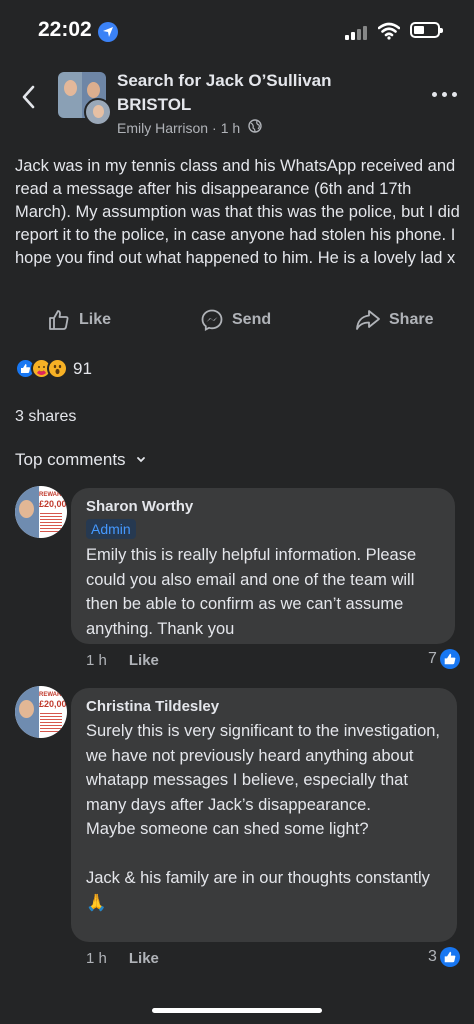  What do you see at coordinates (108, 32) in the screenshot?
I see `location-arrow-icon` at bounding box center [108, 32].